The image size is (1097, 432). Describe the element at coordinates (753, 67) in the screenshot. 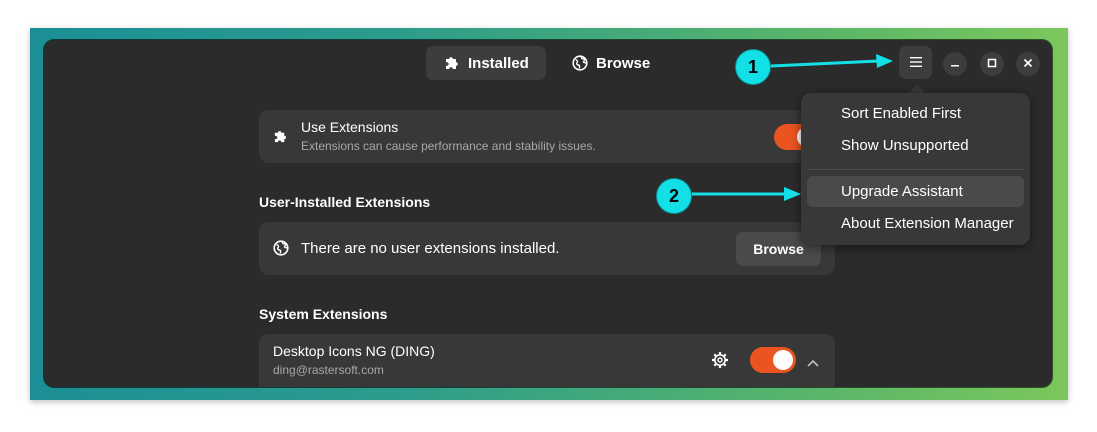

I see `annotation-badge-1: 1` at that location.